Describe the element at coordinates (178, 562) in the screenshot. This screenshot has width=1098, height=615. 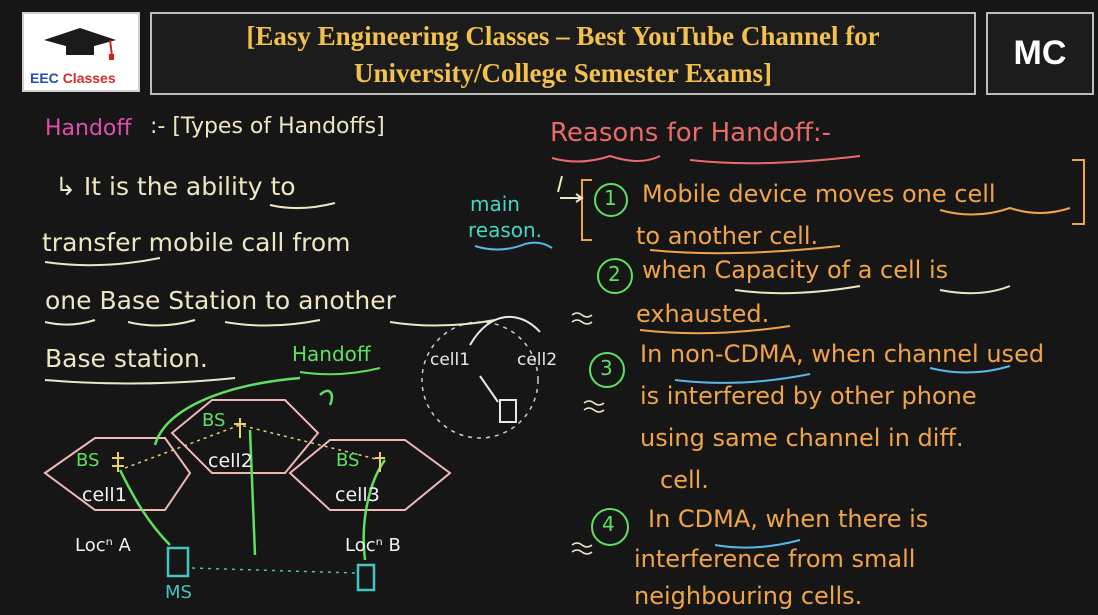
I see `mobile-station-a` at that location.